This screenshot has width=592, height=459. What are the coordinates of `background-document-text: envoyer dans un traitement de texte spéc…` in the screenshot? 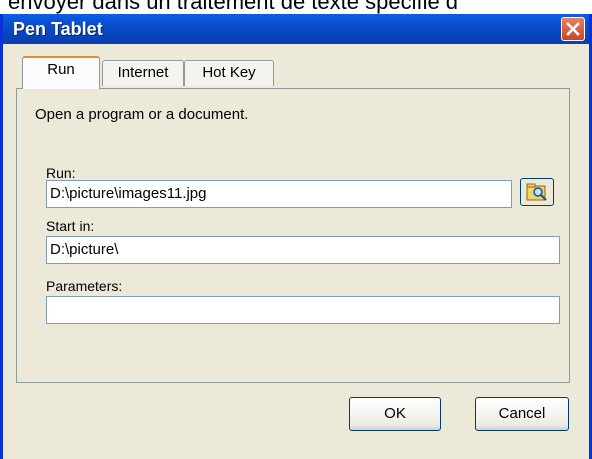 It's located at (233, 7).